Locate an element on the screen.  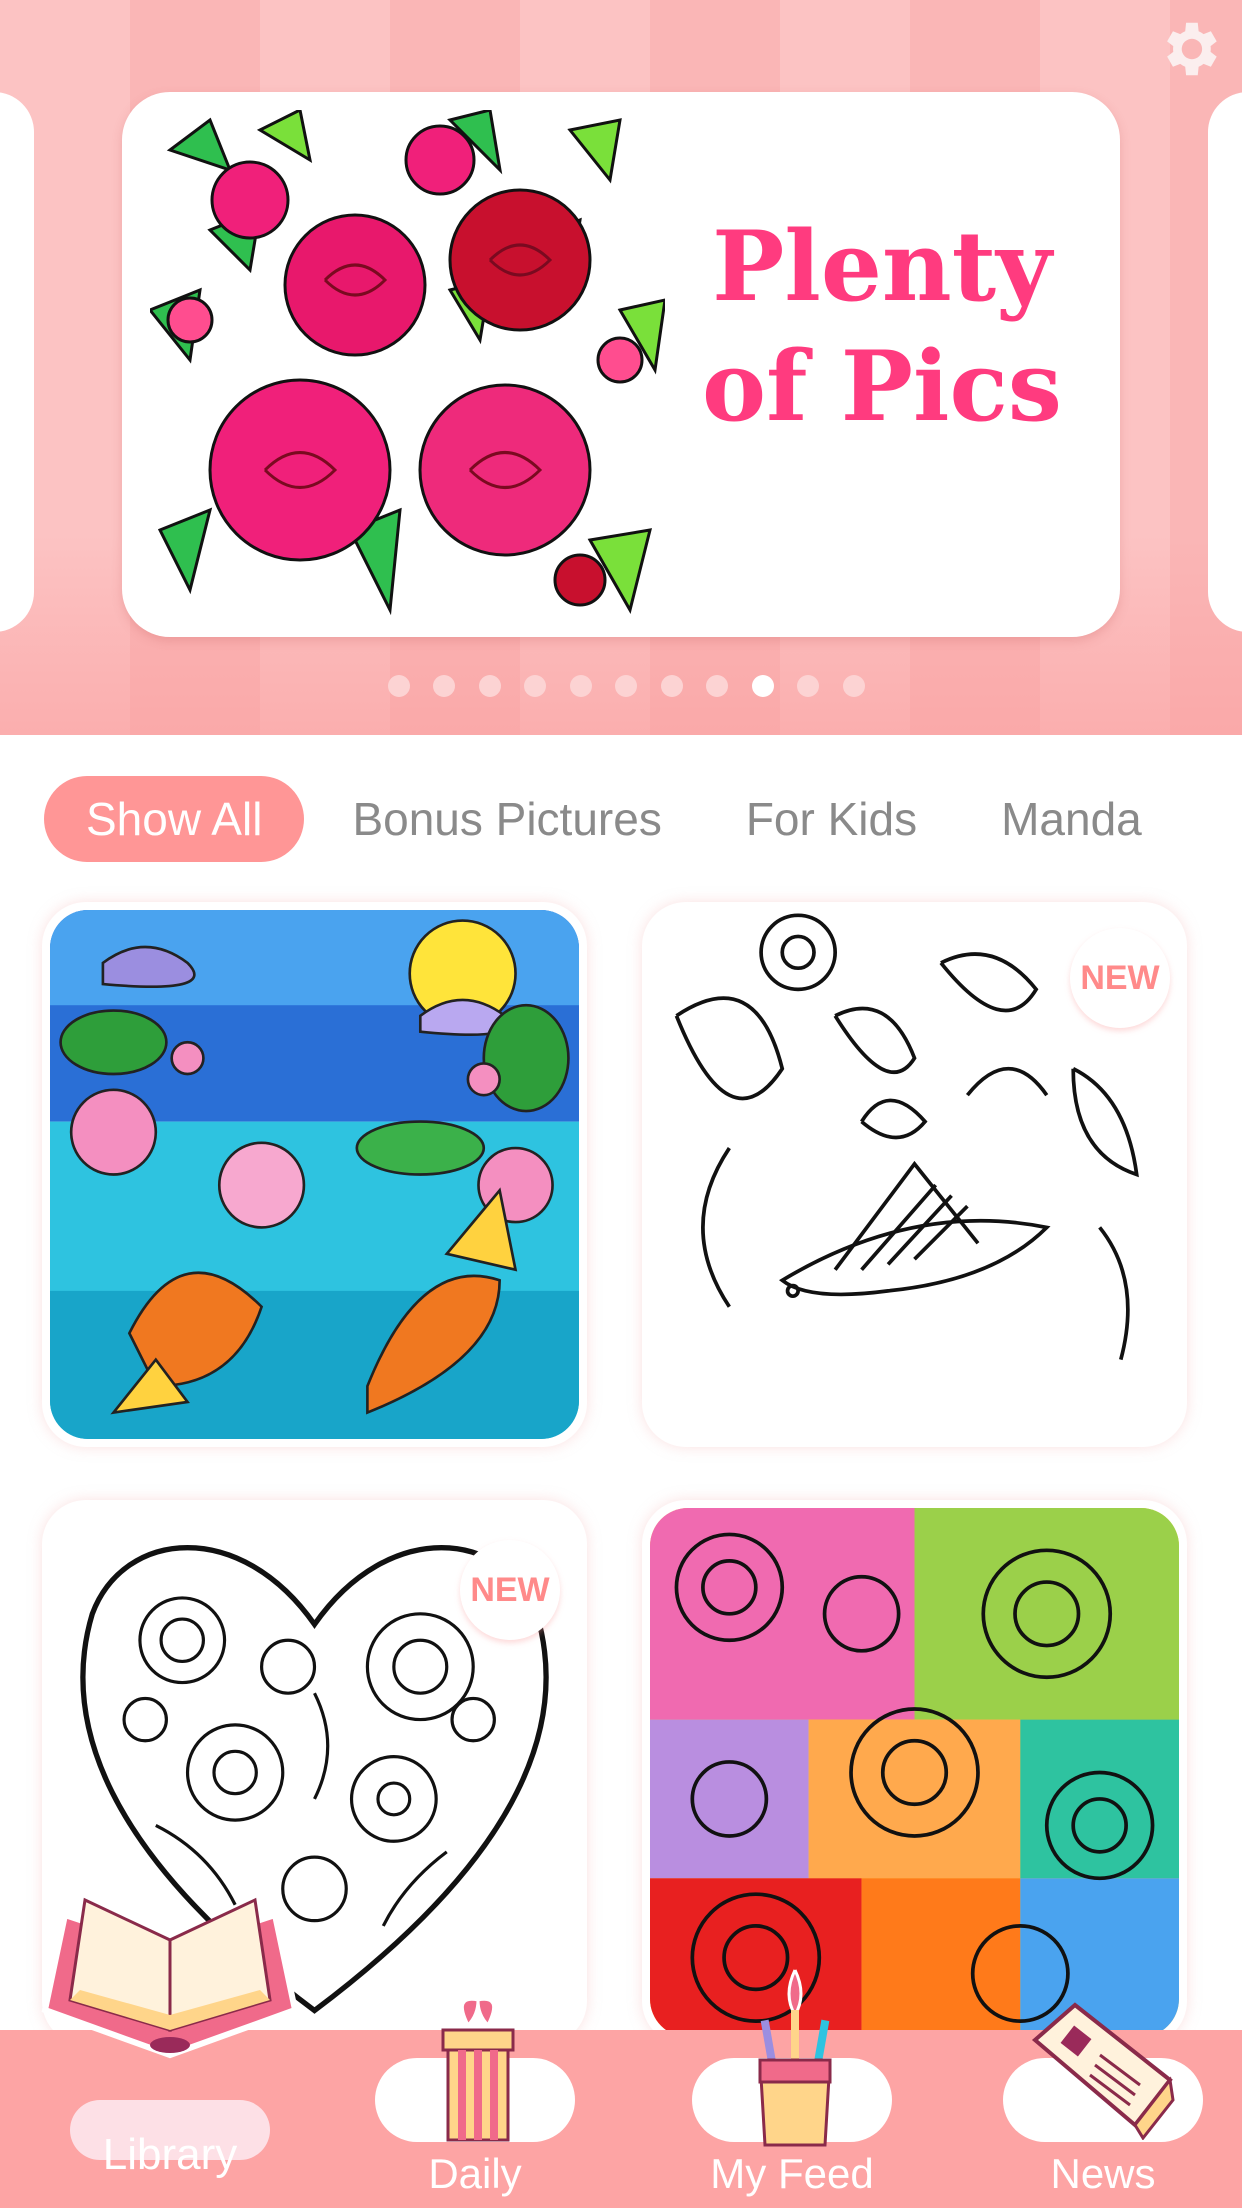
category-tabs: Show All Bonus Pictures For Kids Manda is located at coordinates (614, 819).